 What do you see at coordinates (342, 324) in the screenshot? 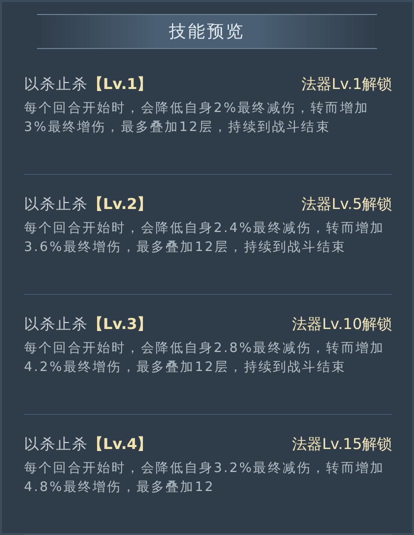
I see `unlock-requirement: 法器Lv.10解锁` at bounding box center [342, 324].